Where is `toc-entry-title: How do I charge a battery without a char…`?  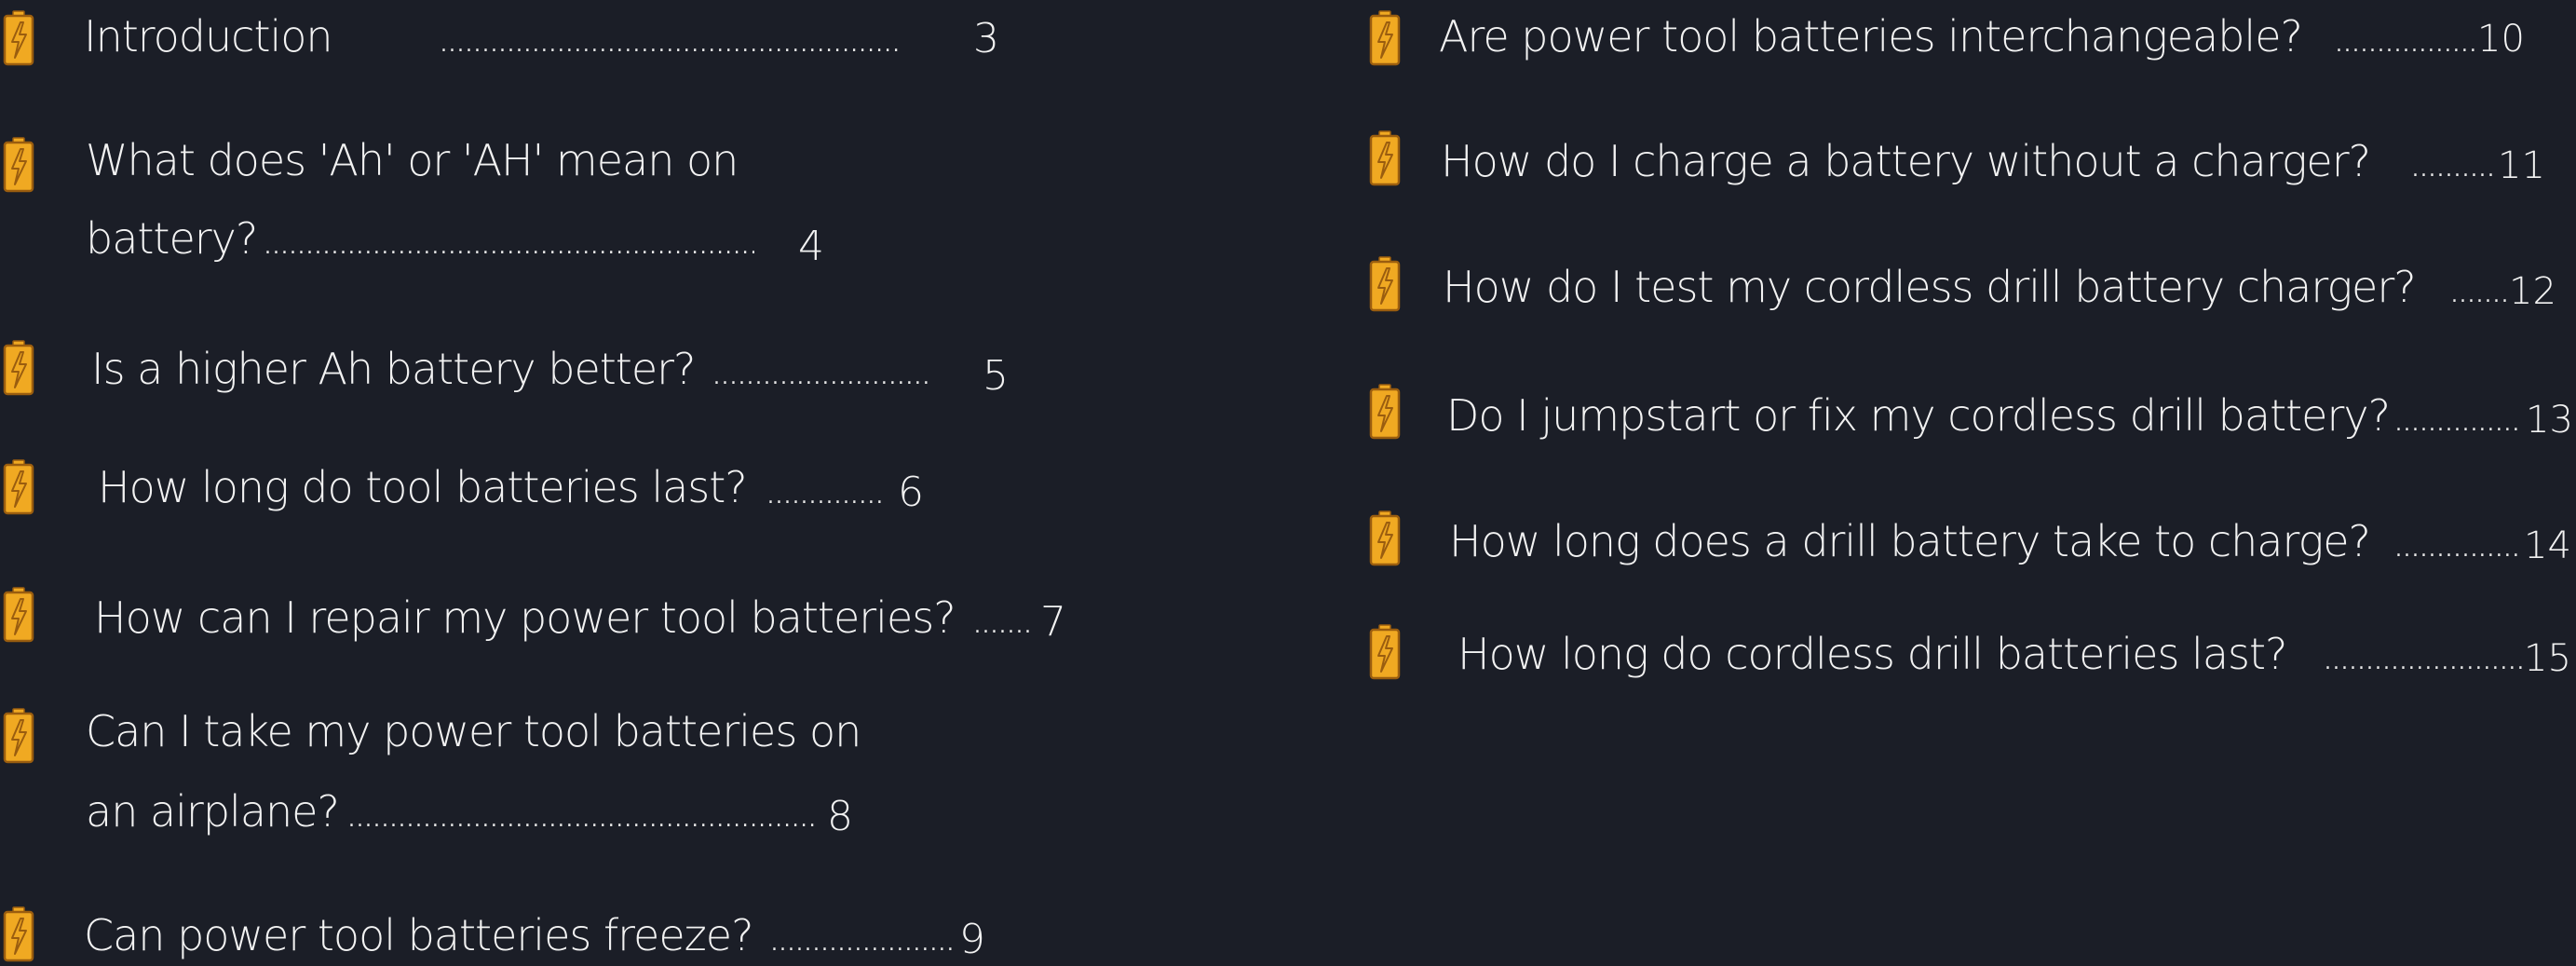 toc-entry-title: How do I charge a battery without a char… is located at coordinates (1906, 161).